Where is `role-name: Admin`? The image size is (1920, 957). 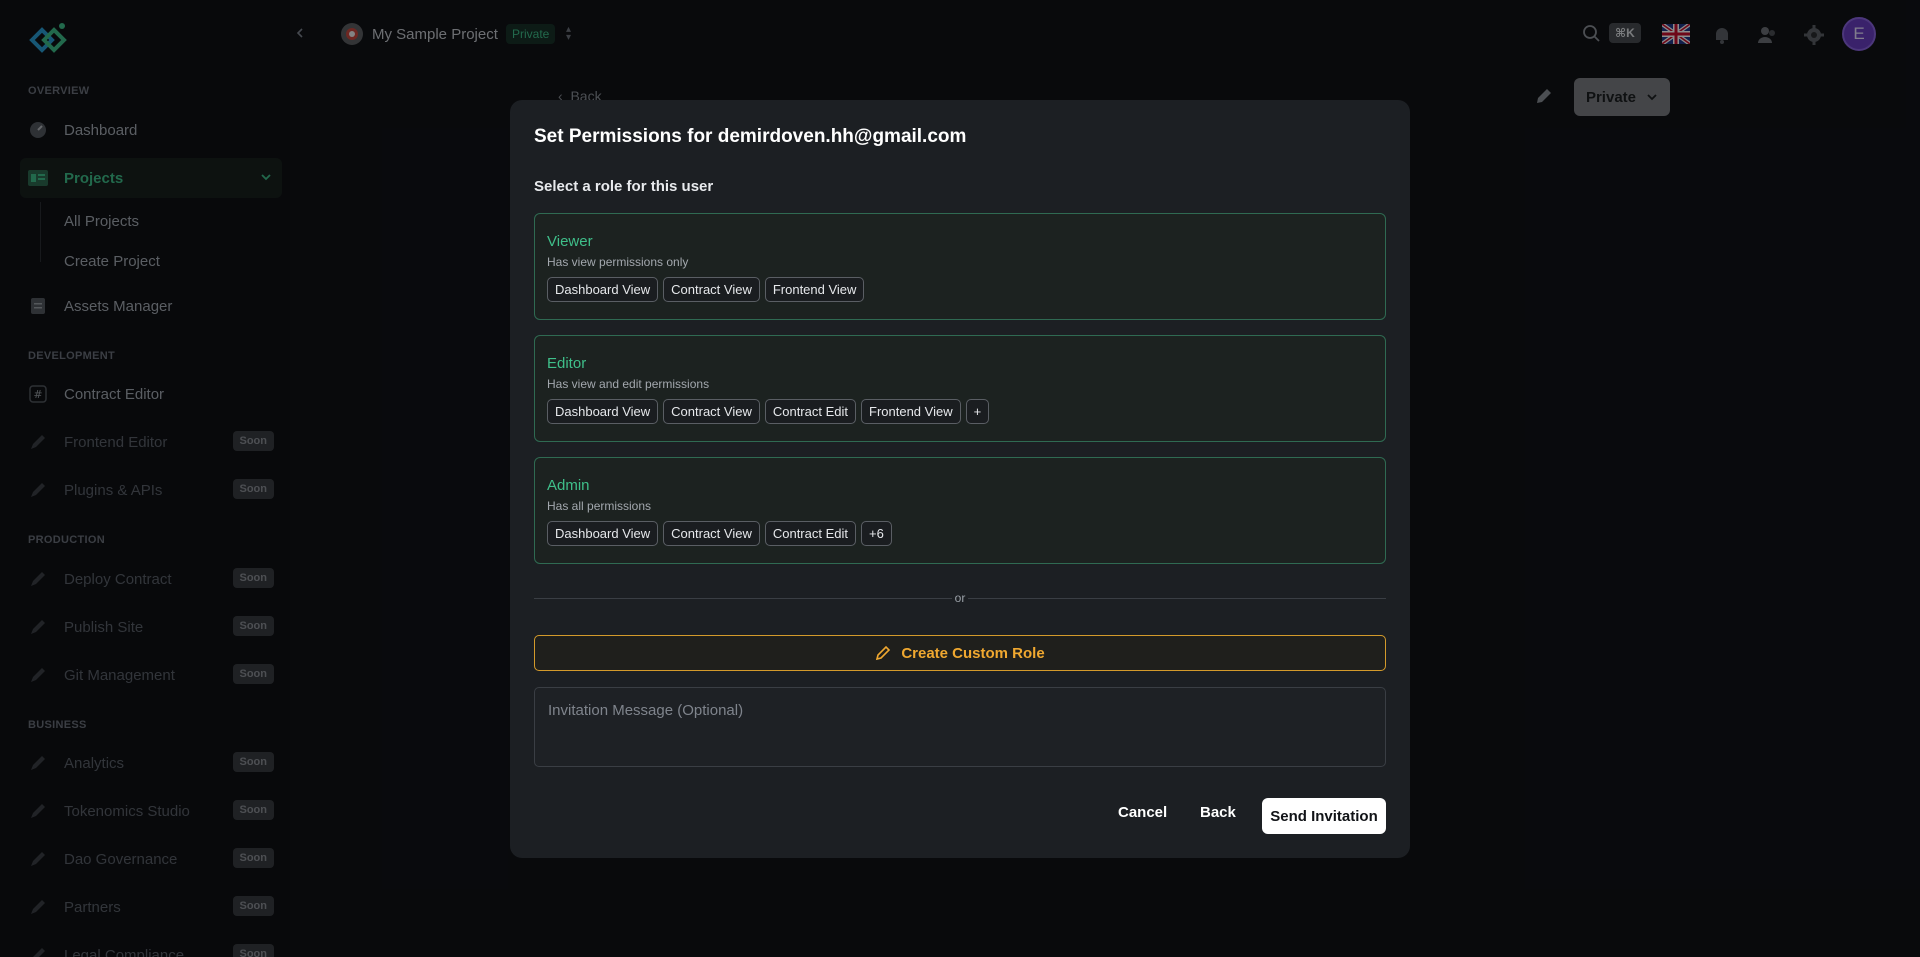 role-name: Admin is located at coordinates (568, 485).